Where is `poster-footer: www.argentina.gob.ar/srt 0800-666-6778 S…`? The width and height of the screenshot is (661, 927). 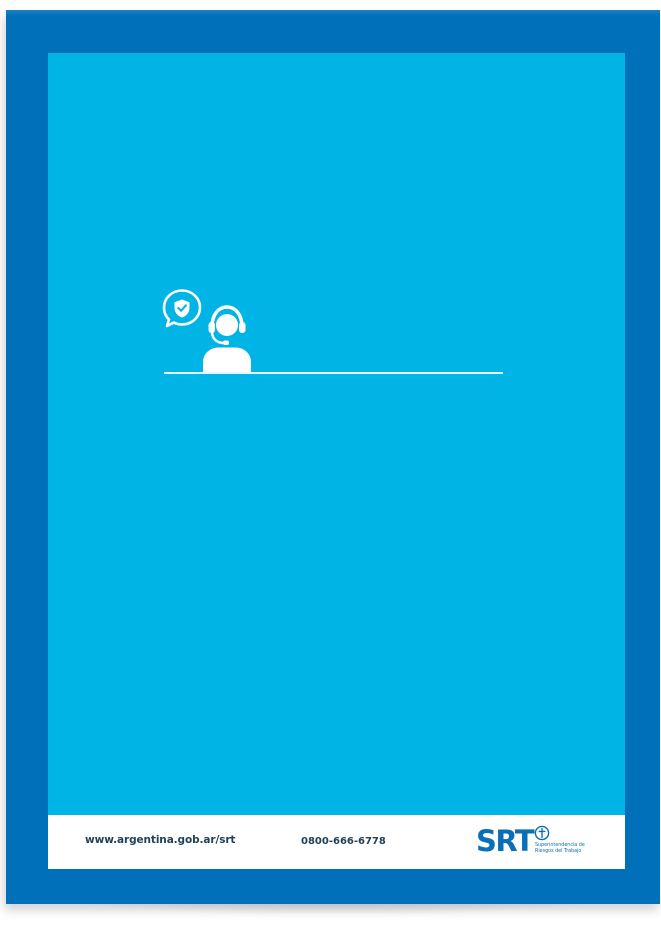
poster-footer: www.argentina.gob.ar/srt 0800-666-6778 S… is located at coordinates (336, 842).